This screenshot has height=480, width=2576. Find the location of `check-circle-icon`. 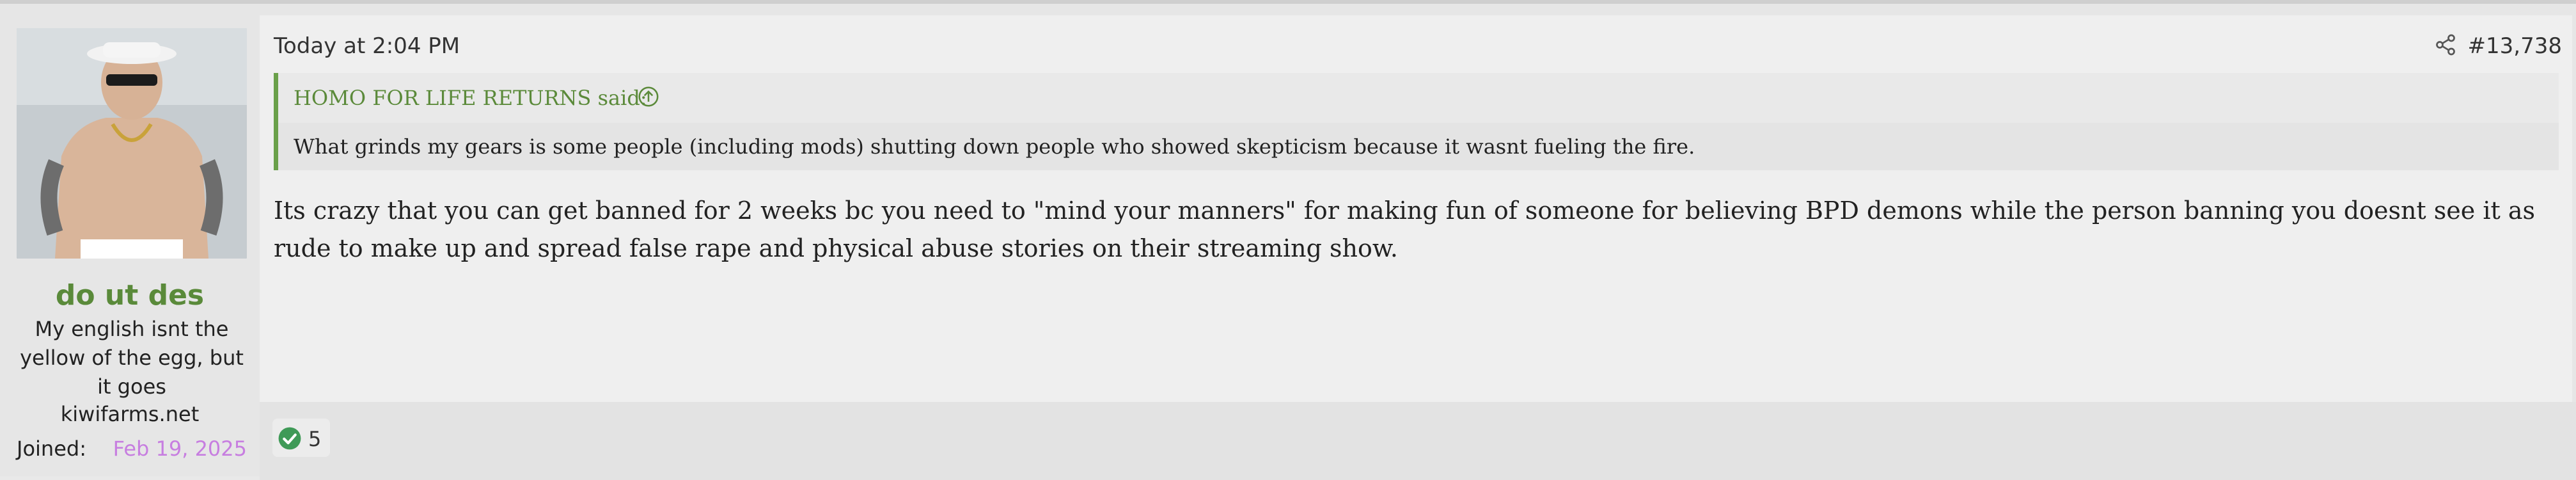

check-circle-icon is located at coordinates (289, 438).